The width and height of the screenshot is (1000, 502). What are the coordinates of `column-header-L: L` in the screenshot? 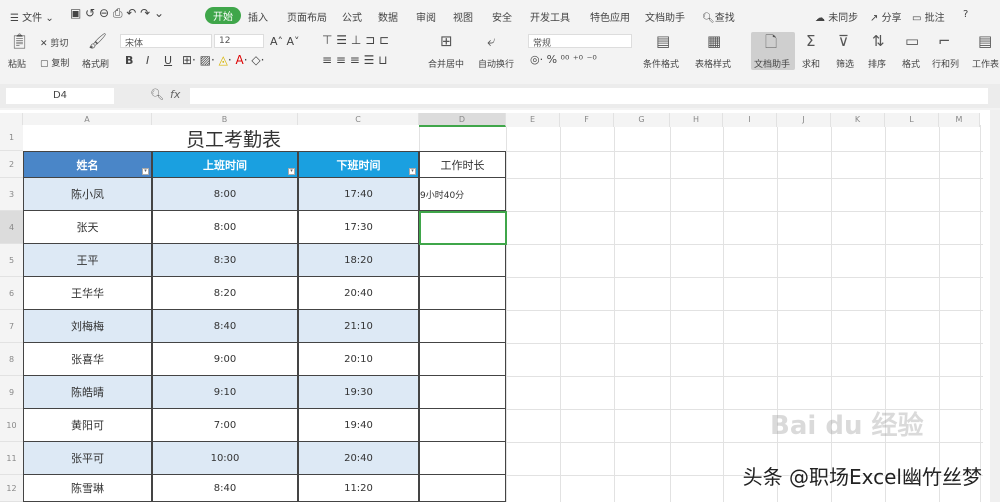 It's located at (912, 120).